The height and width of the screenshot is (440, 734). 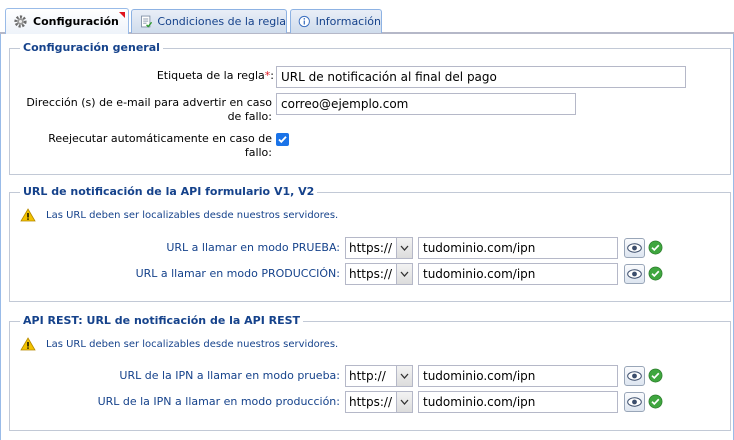 I want to click on tab-label: Información, so click(x=348, y=21).